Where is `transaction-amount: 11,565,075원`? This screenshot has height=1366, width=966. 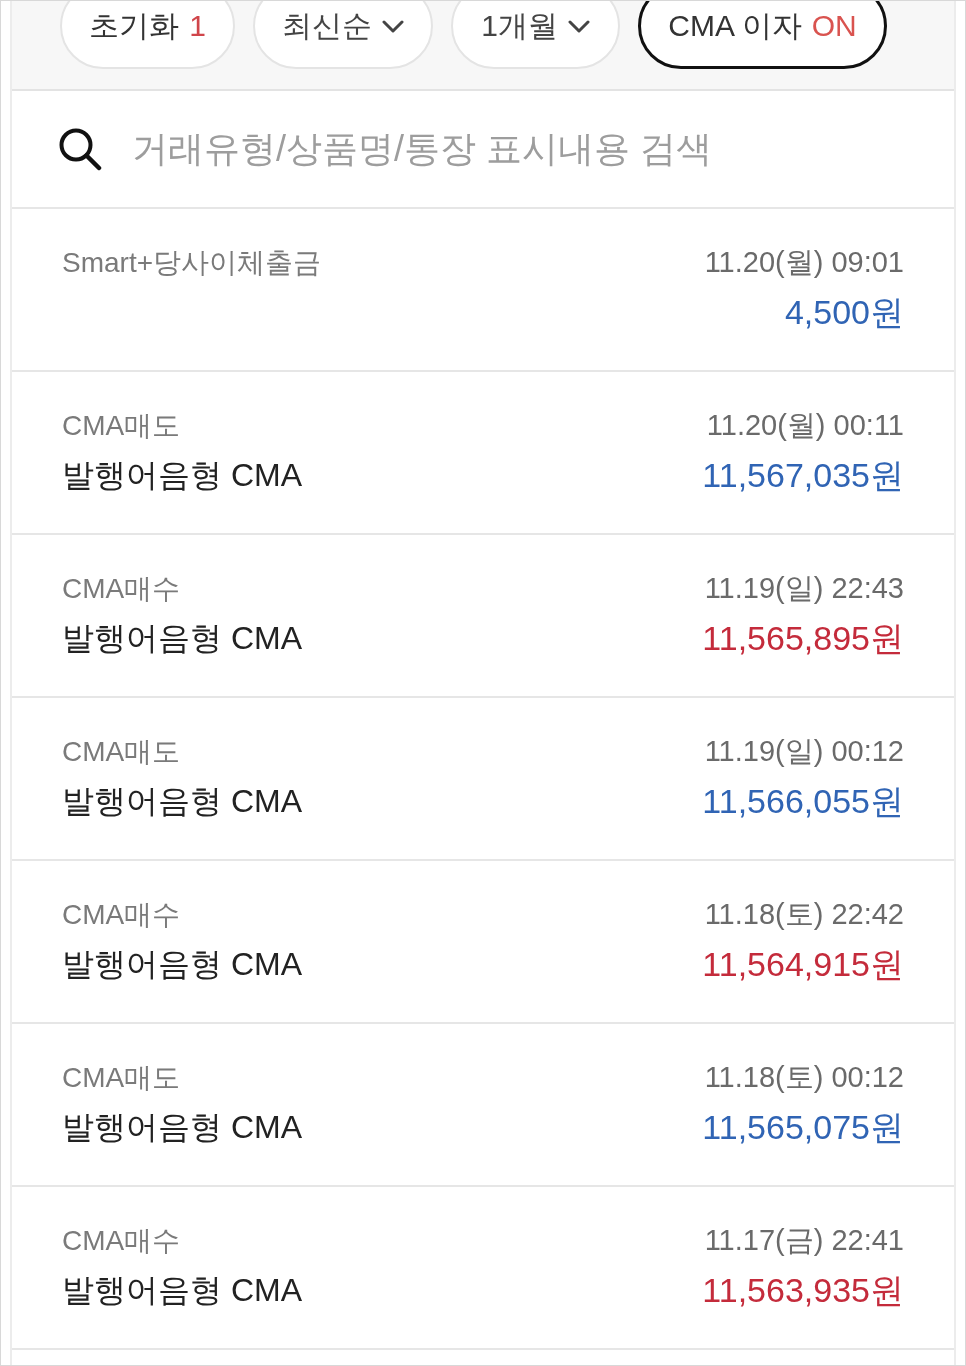
transaction-amount: 11,565,075원 is located at coordinates (803, 1127).